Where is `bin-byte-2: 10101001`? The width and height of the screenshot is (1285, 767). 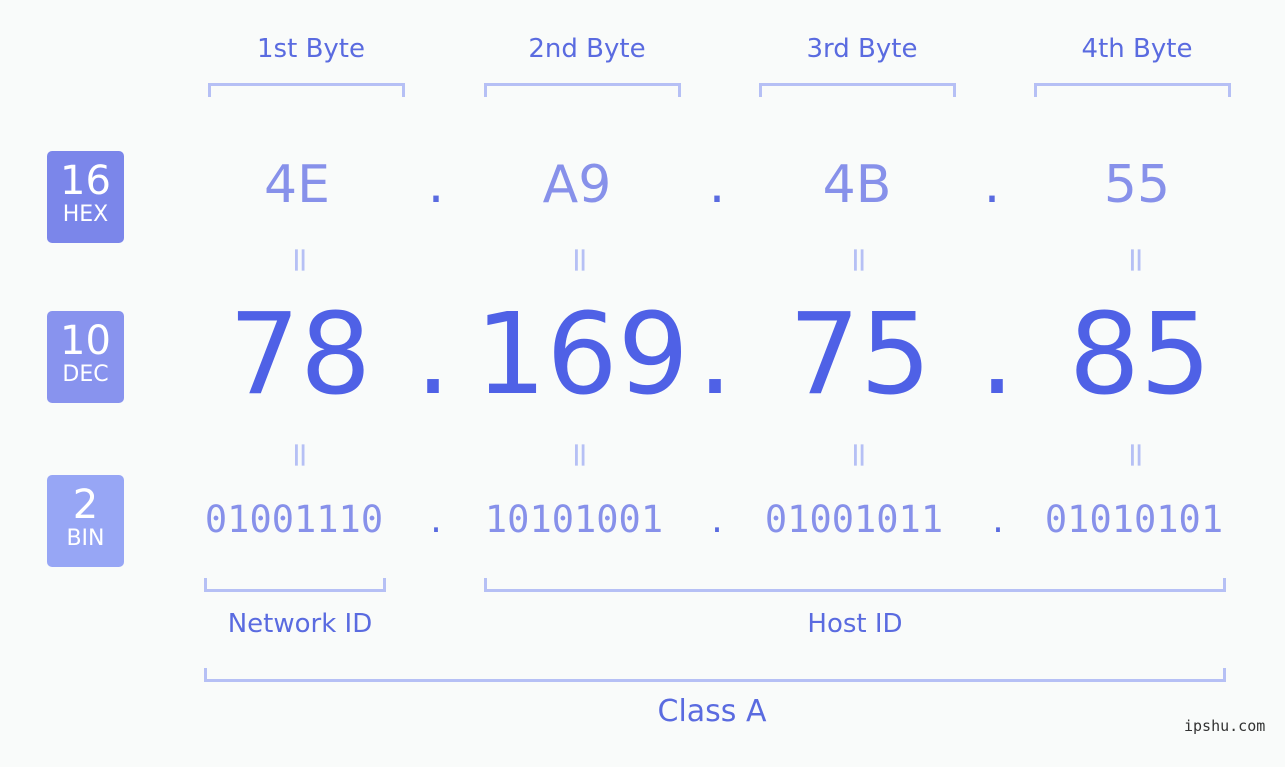 bin-byte-2: 10101001 is located at coordinates (574, 519).